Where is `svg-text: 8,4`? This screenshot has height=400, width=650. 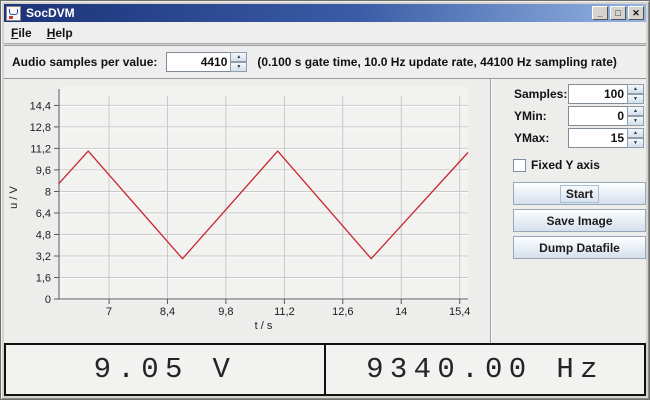
svg-text: 8,4 is located at coordinates (167, 312).